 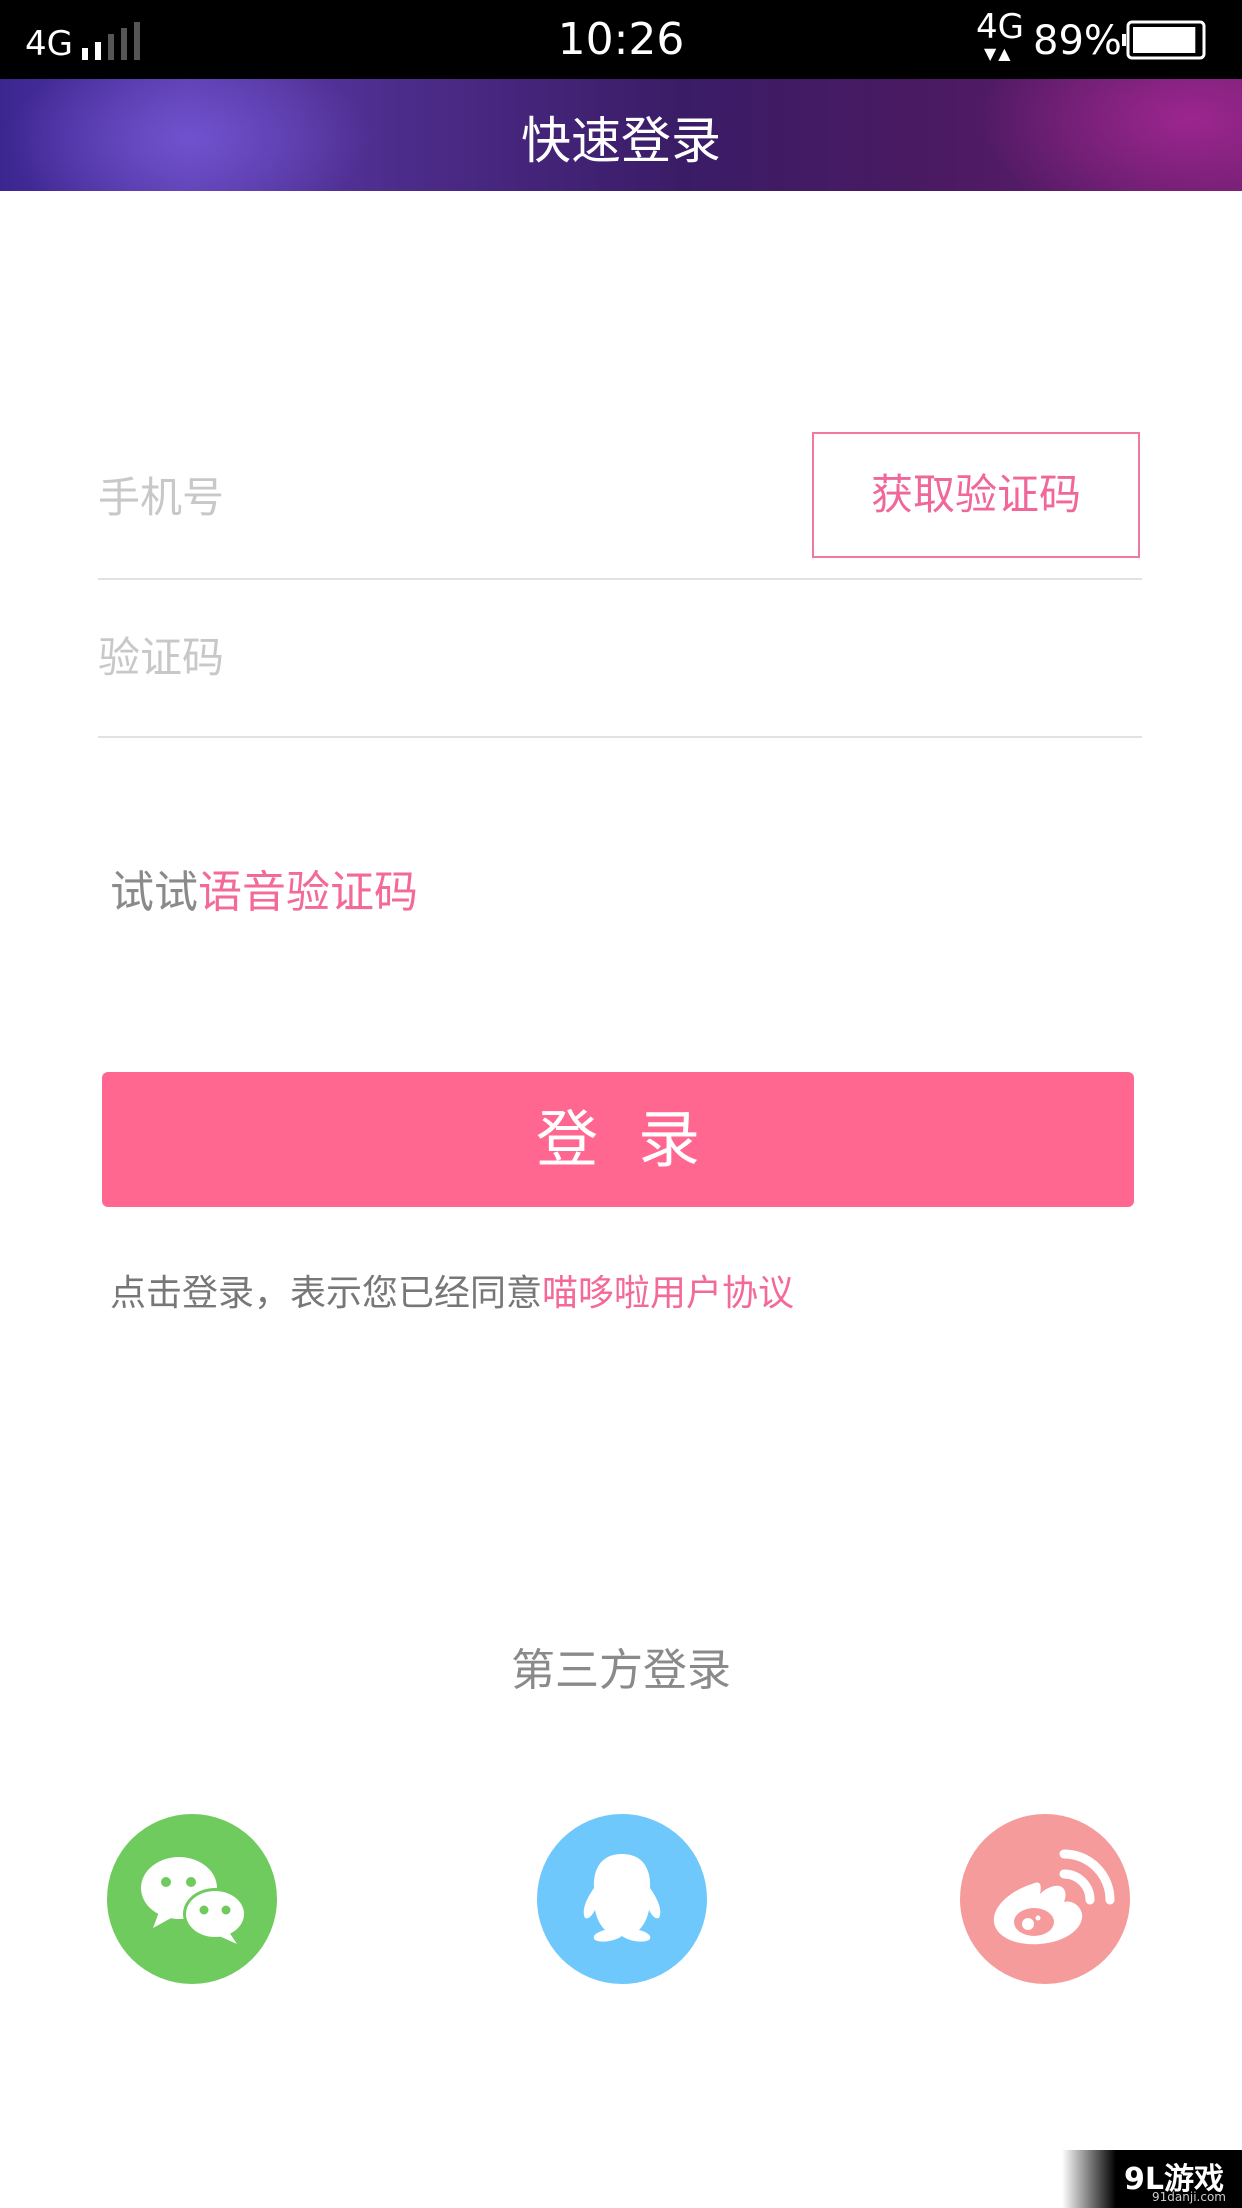 What do you see at coordinates (1189, 2197) in the screenshot?
I see `watermark-url: 91danji.com` at bounding box center [1189, 2197].